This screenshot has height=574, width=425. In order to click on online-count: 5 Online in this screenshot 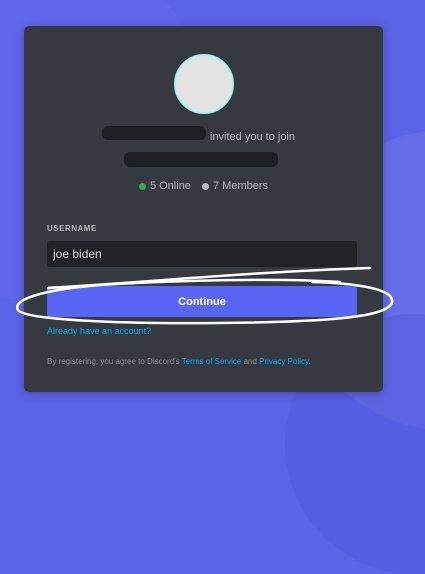, I will do `click(164, 186)`.